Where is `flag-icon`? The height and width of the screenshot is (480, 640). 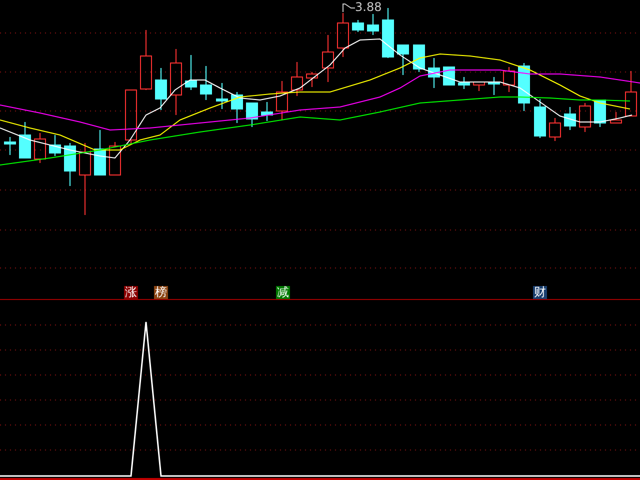 flag-icon is located at coordinates (349, 8).